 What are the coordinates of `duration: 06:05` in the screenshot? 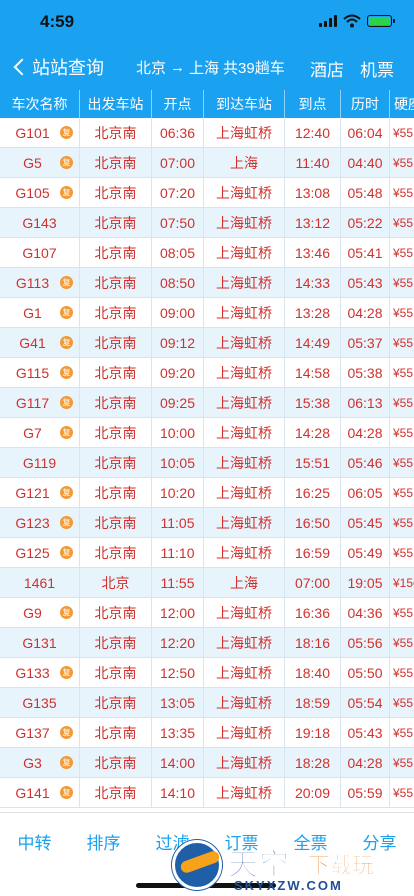 It's located at (365, 492).